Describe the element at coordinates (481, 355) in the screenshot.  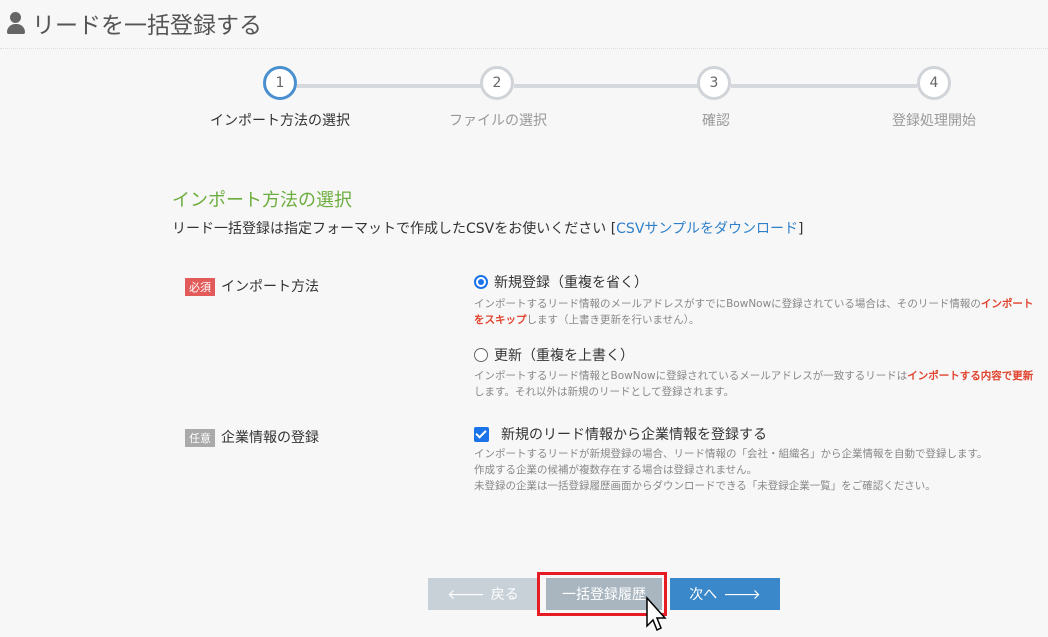
I see `radio-update-control` at that location.